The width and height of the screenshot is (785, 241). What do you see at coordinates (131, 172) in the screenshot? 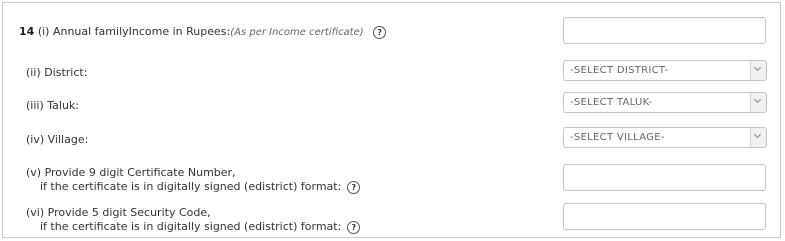
I see `certificate-number-label-line1: (v) Provide 9 digit Certificate Number,` at bounding box center [131, 172].